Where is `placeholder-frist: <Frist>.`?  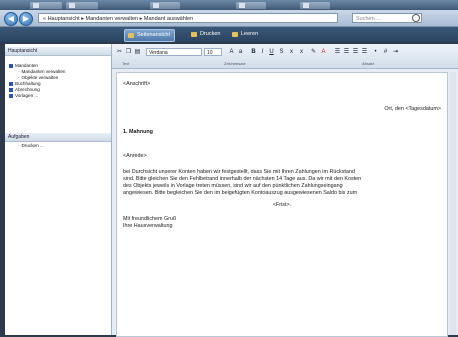 placeholder-frist: <Frist>. is located at coordinates (282, 205).